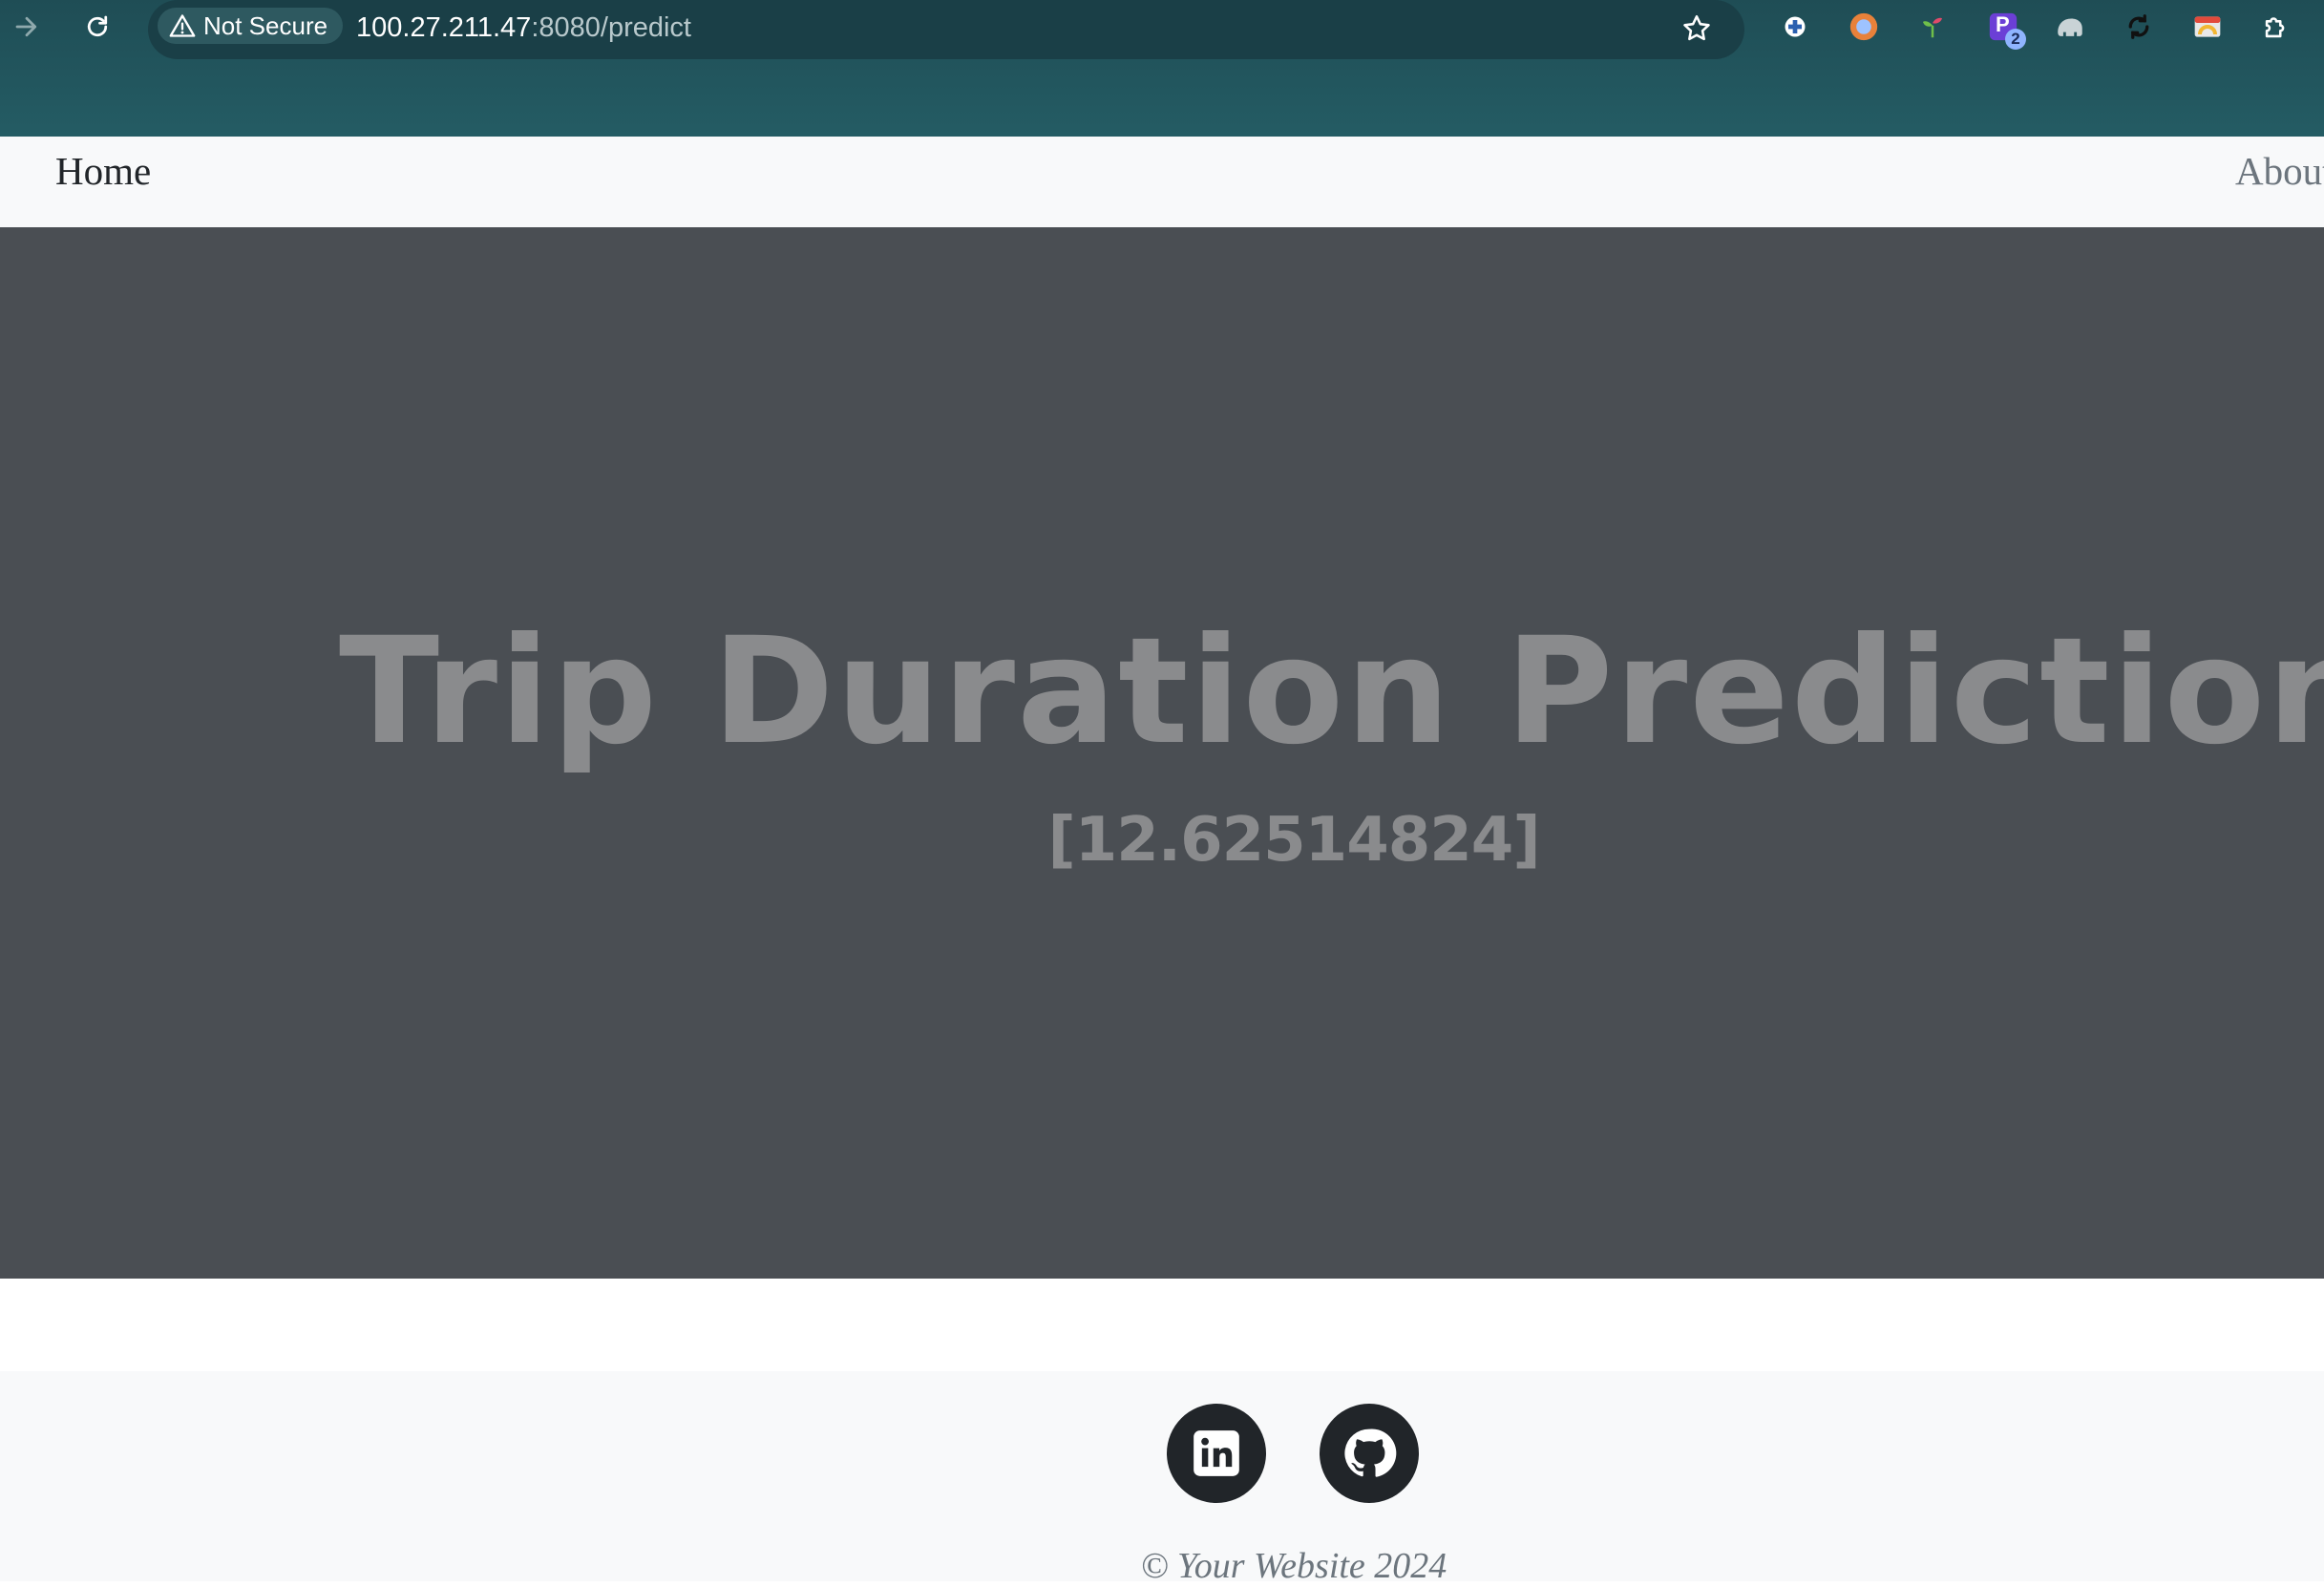 This screenshot has width=2324, height=1587. I want to click on reload-icon, so click(97, 26).